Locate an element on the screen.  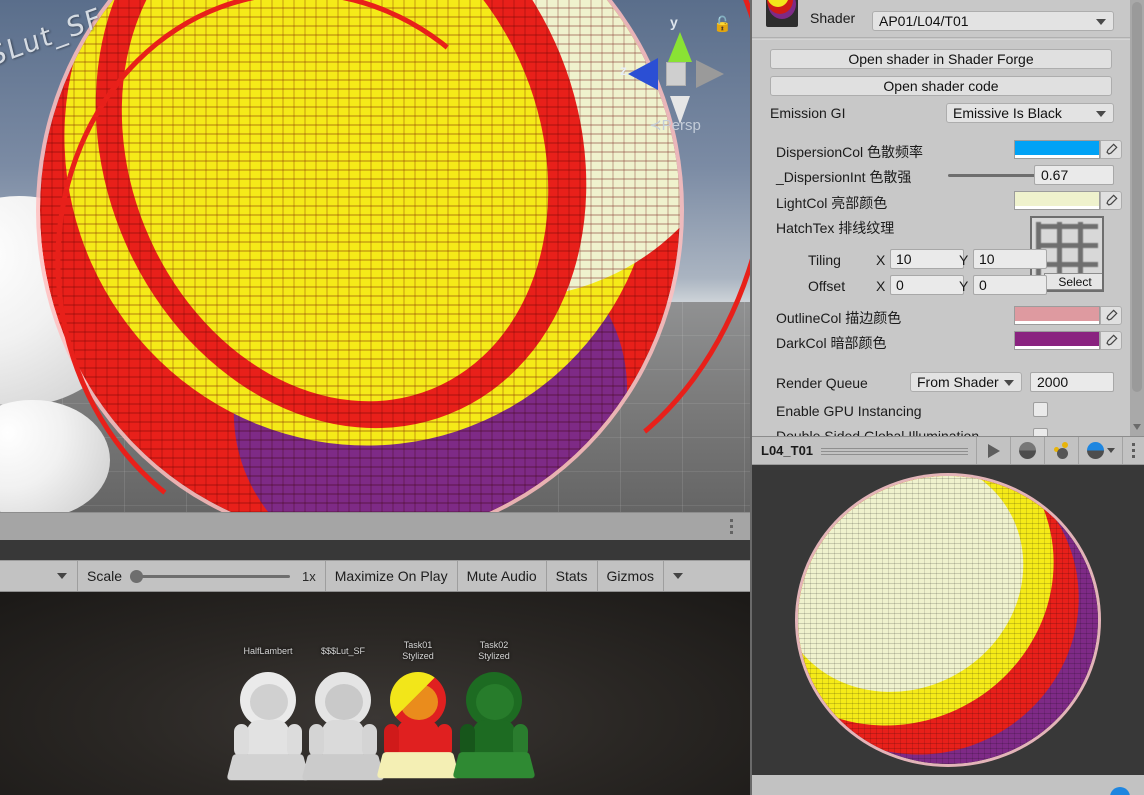
inspector-scrollbar is located at coordinates (1137, 218).